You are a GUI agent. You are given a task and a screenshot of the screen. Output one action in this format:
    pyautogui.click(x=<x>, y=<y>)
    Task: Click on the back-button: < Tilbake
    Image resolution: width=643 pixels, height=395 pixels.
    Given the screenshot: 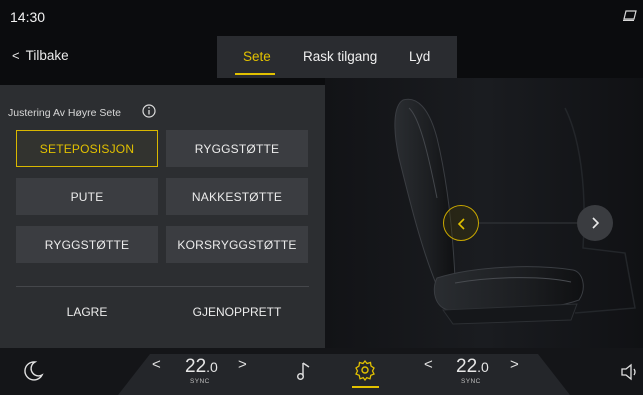 What is the action you would take?
    pyautogui.click(x=40, y=55)
    